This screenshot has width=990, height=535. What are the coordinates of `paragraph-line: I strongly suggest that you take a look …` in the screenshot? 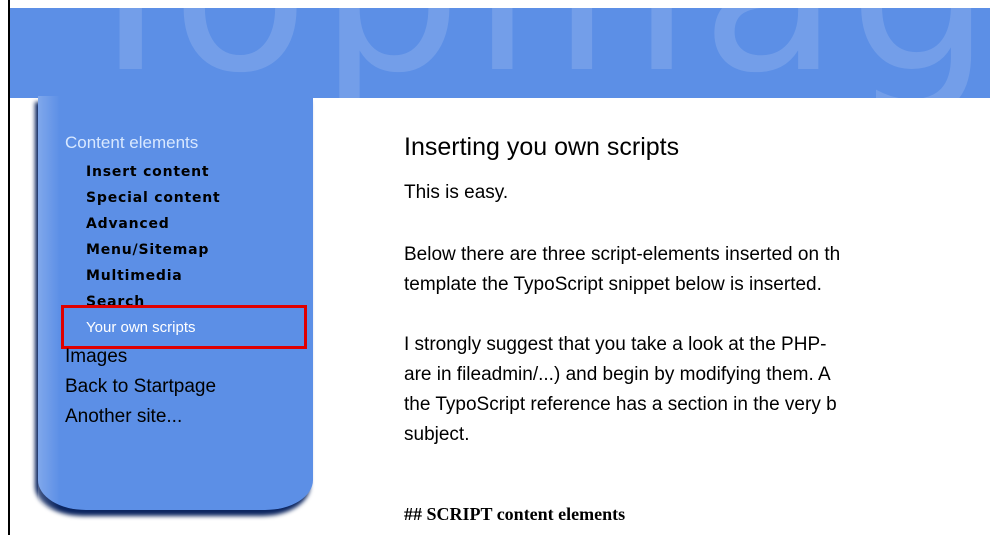 It's located at (615, 344).